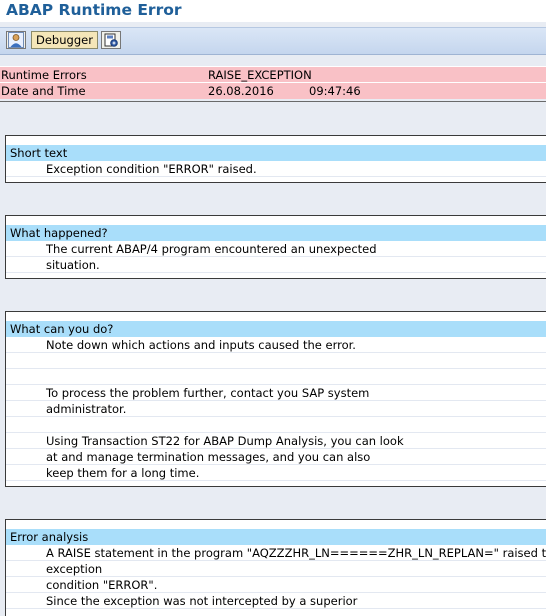  I want to click on date-value: 26.08.2016, so click(241, 91).